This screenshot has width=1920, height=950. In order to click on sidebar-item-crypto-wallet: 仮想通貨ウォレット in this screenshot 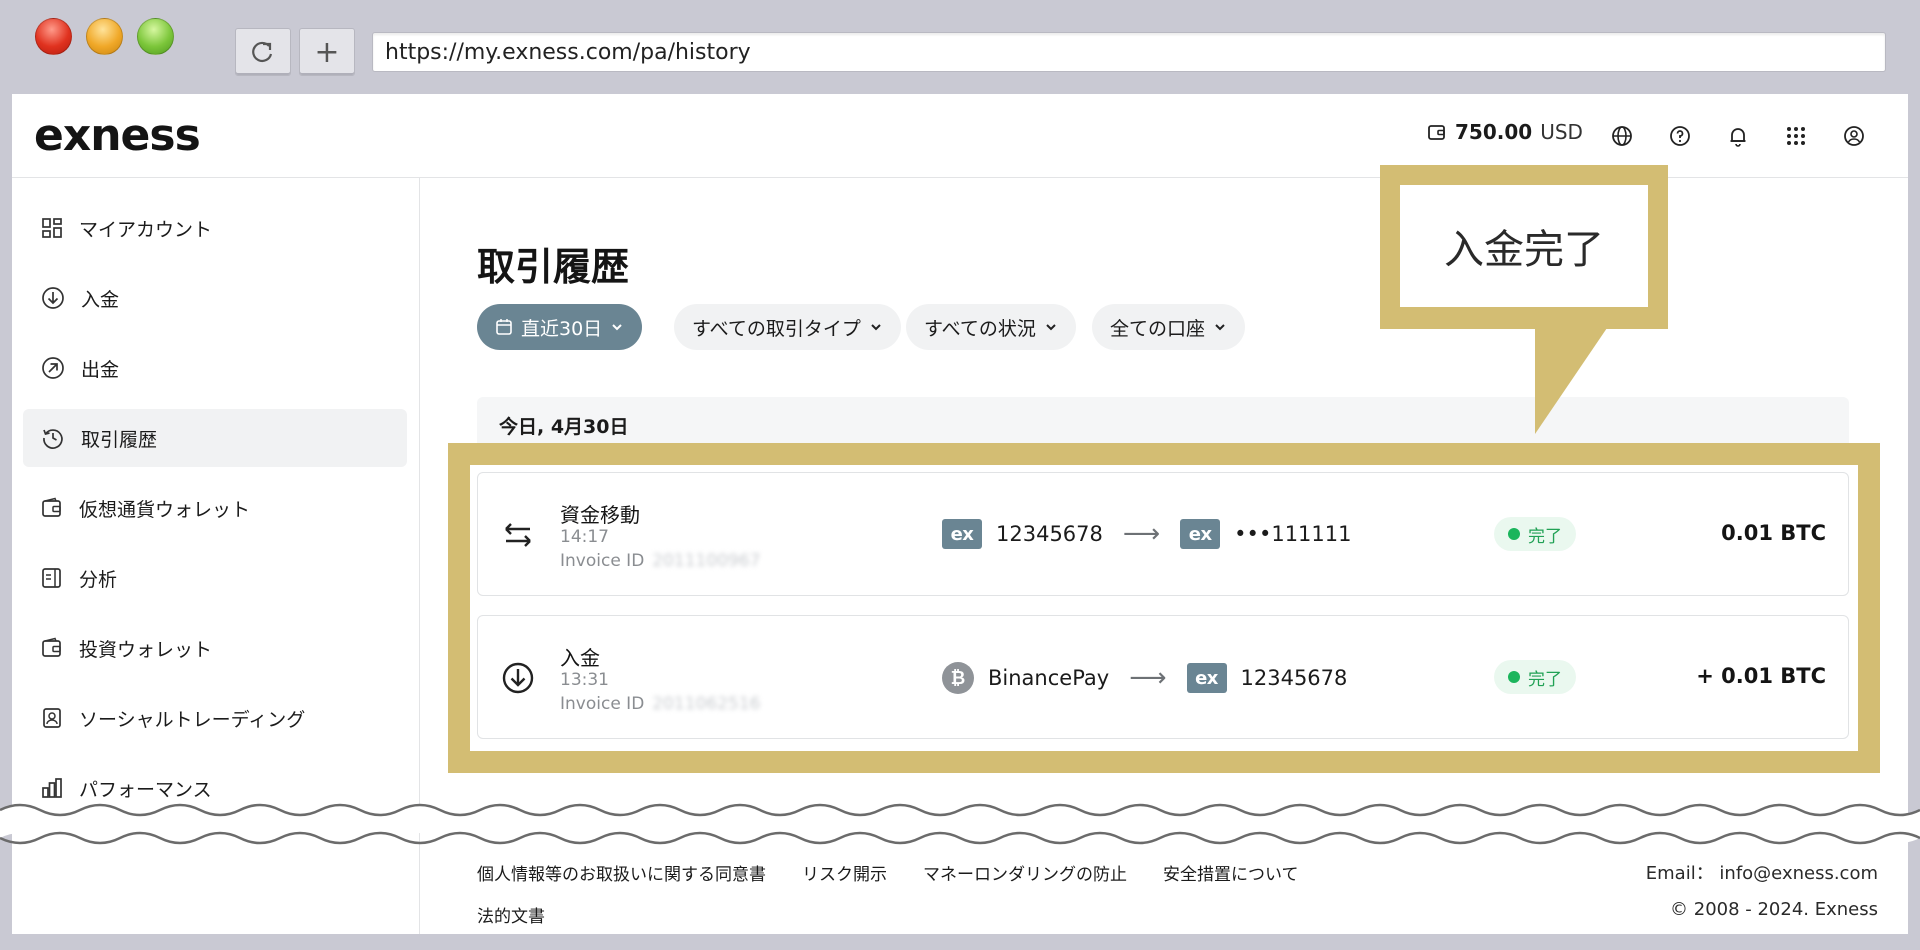, I will do `click(215, 508)`.